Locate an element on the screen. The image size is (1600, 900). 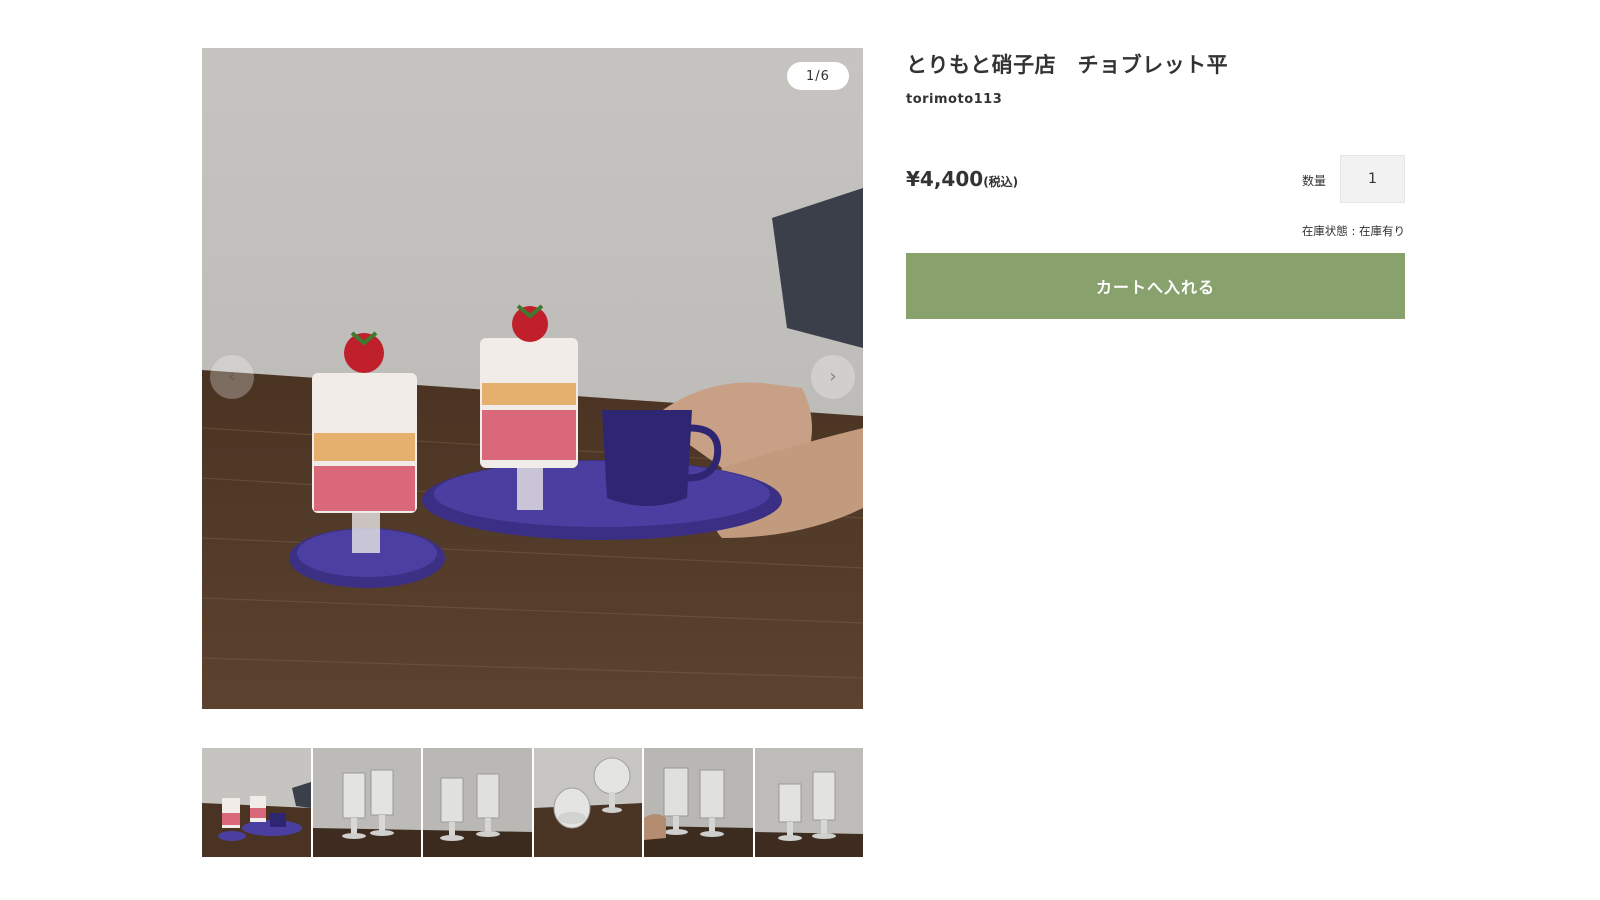
thumbnail-strip is located at coordinates (532, 802).